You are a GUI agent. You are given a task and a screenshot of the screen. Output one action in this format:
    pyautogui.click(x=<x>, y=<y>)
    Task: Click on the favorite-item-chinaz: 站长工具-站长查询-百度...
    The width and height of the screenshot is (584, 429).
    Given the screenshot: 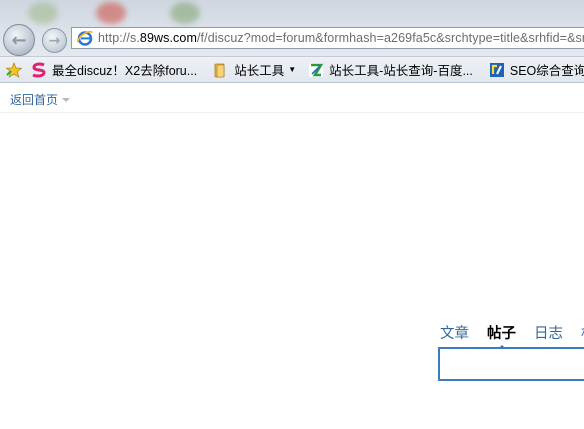 What is the action you would take?
    pyautogui.click(x=390, y=69)
    